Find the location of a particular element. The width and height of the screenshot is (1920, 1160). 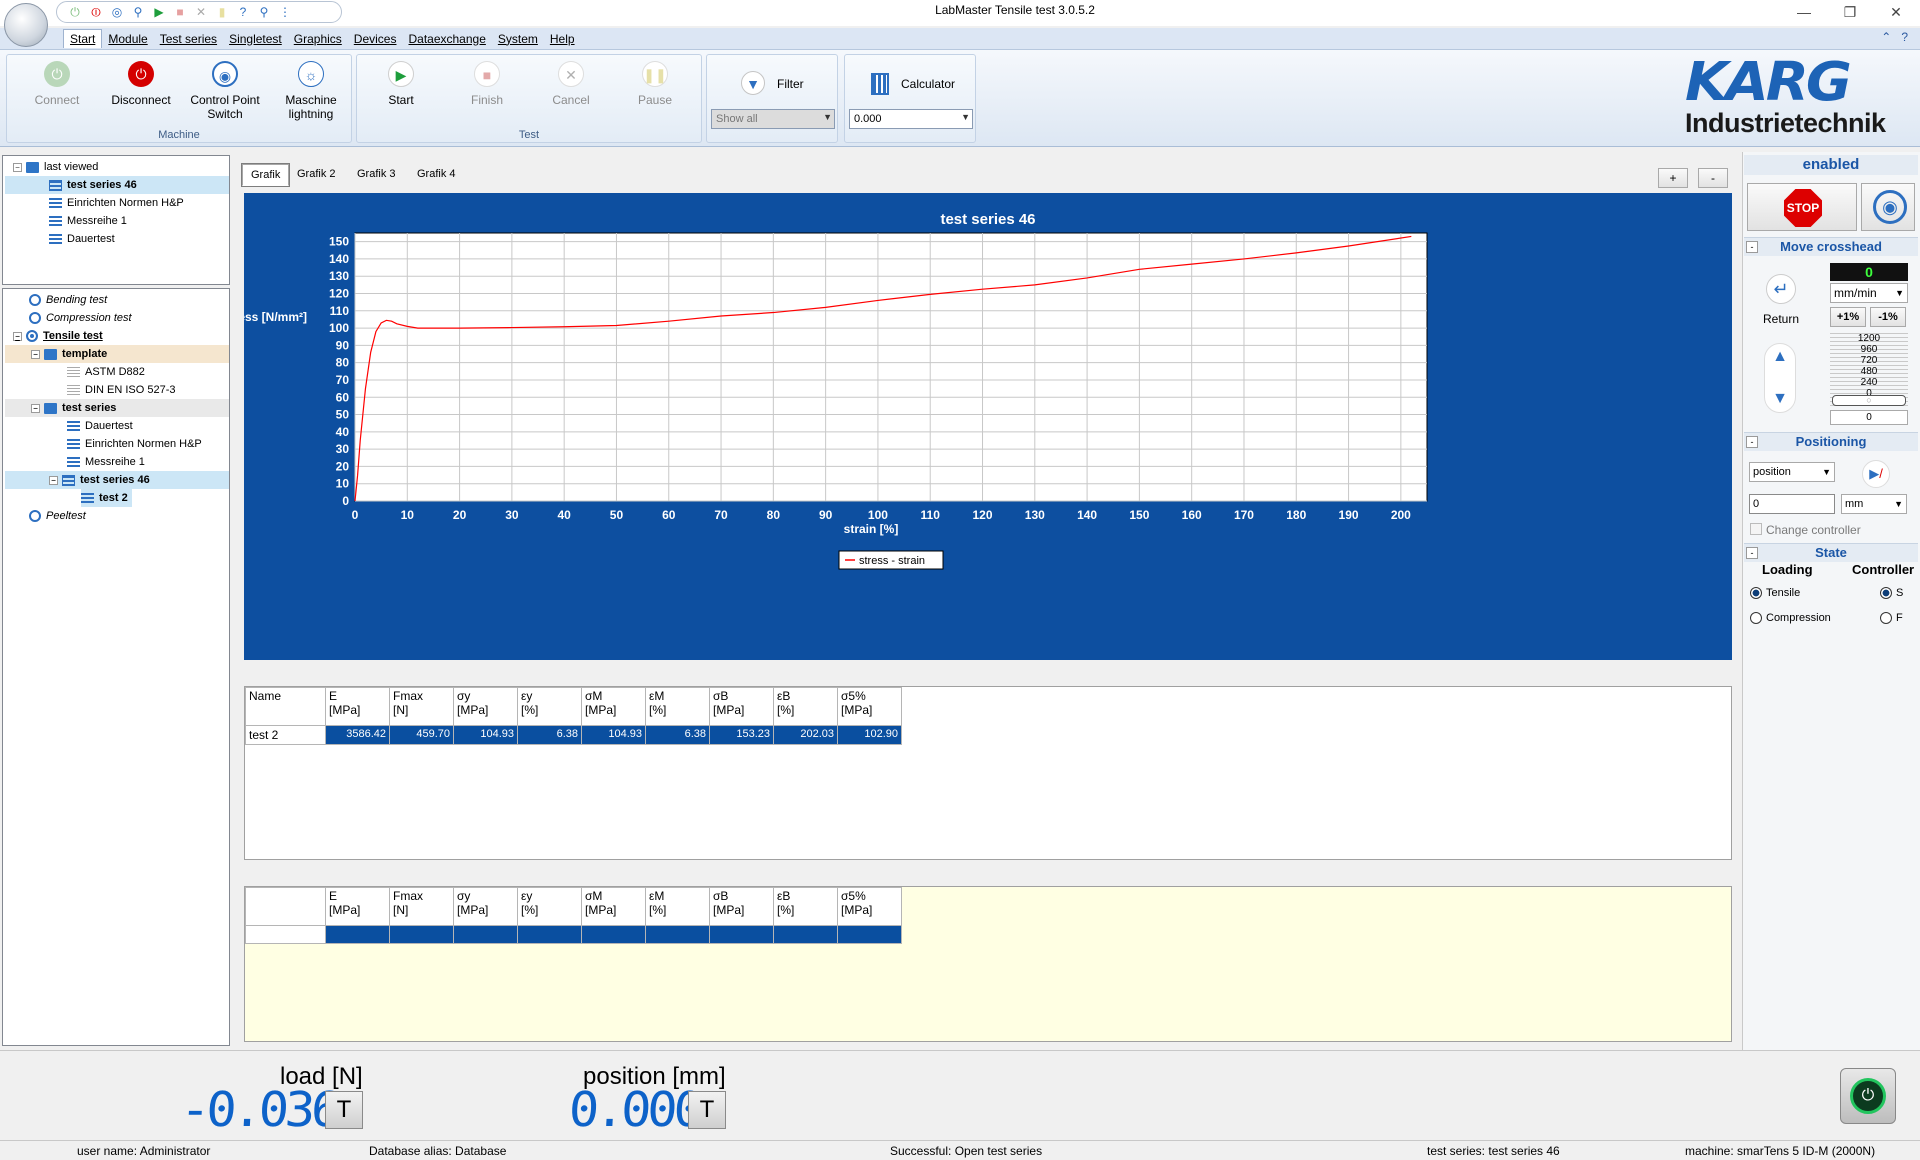

menu-devices: Devices is located at coordinates (375, 39).